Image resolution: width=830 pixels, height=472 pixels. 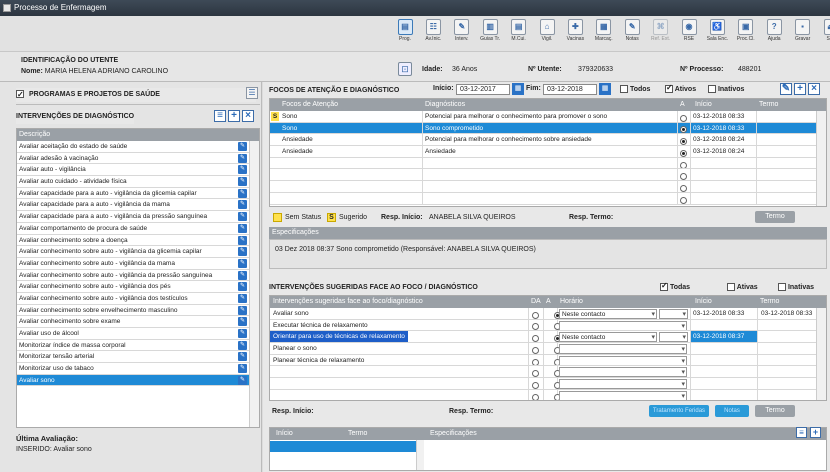 What do you see at coordinates (490, 34) in the screenshot?
I see `toolbar-button-guias-tr: ▥ Guias Tr.` at bounding box center [490, 34].